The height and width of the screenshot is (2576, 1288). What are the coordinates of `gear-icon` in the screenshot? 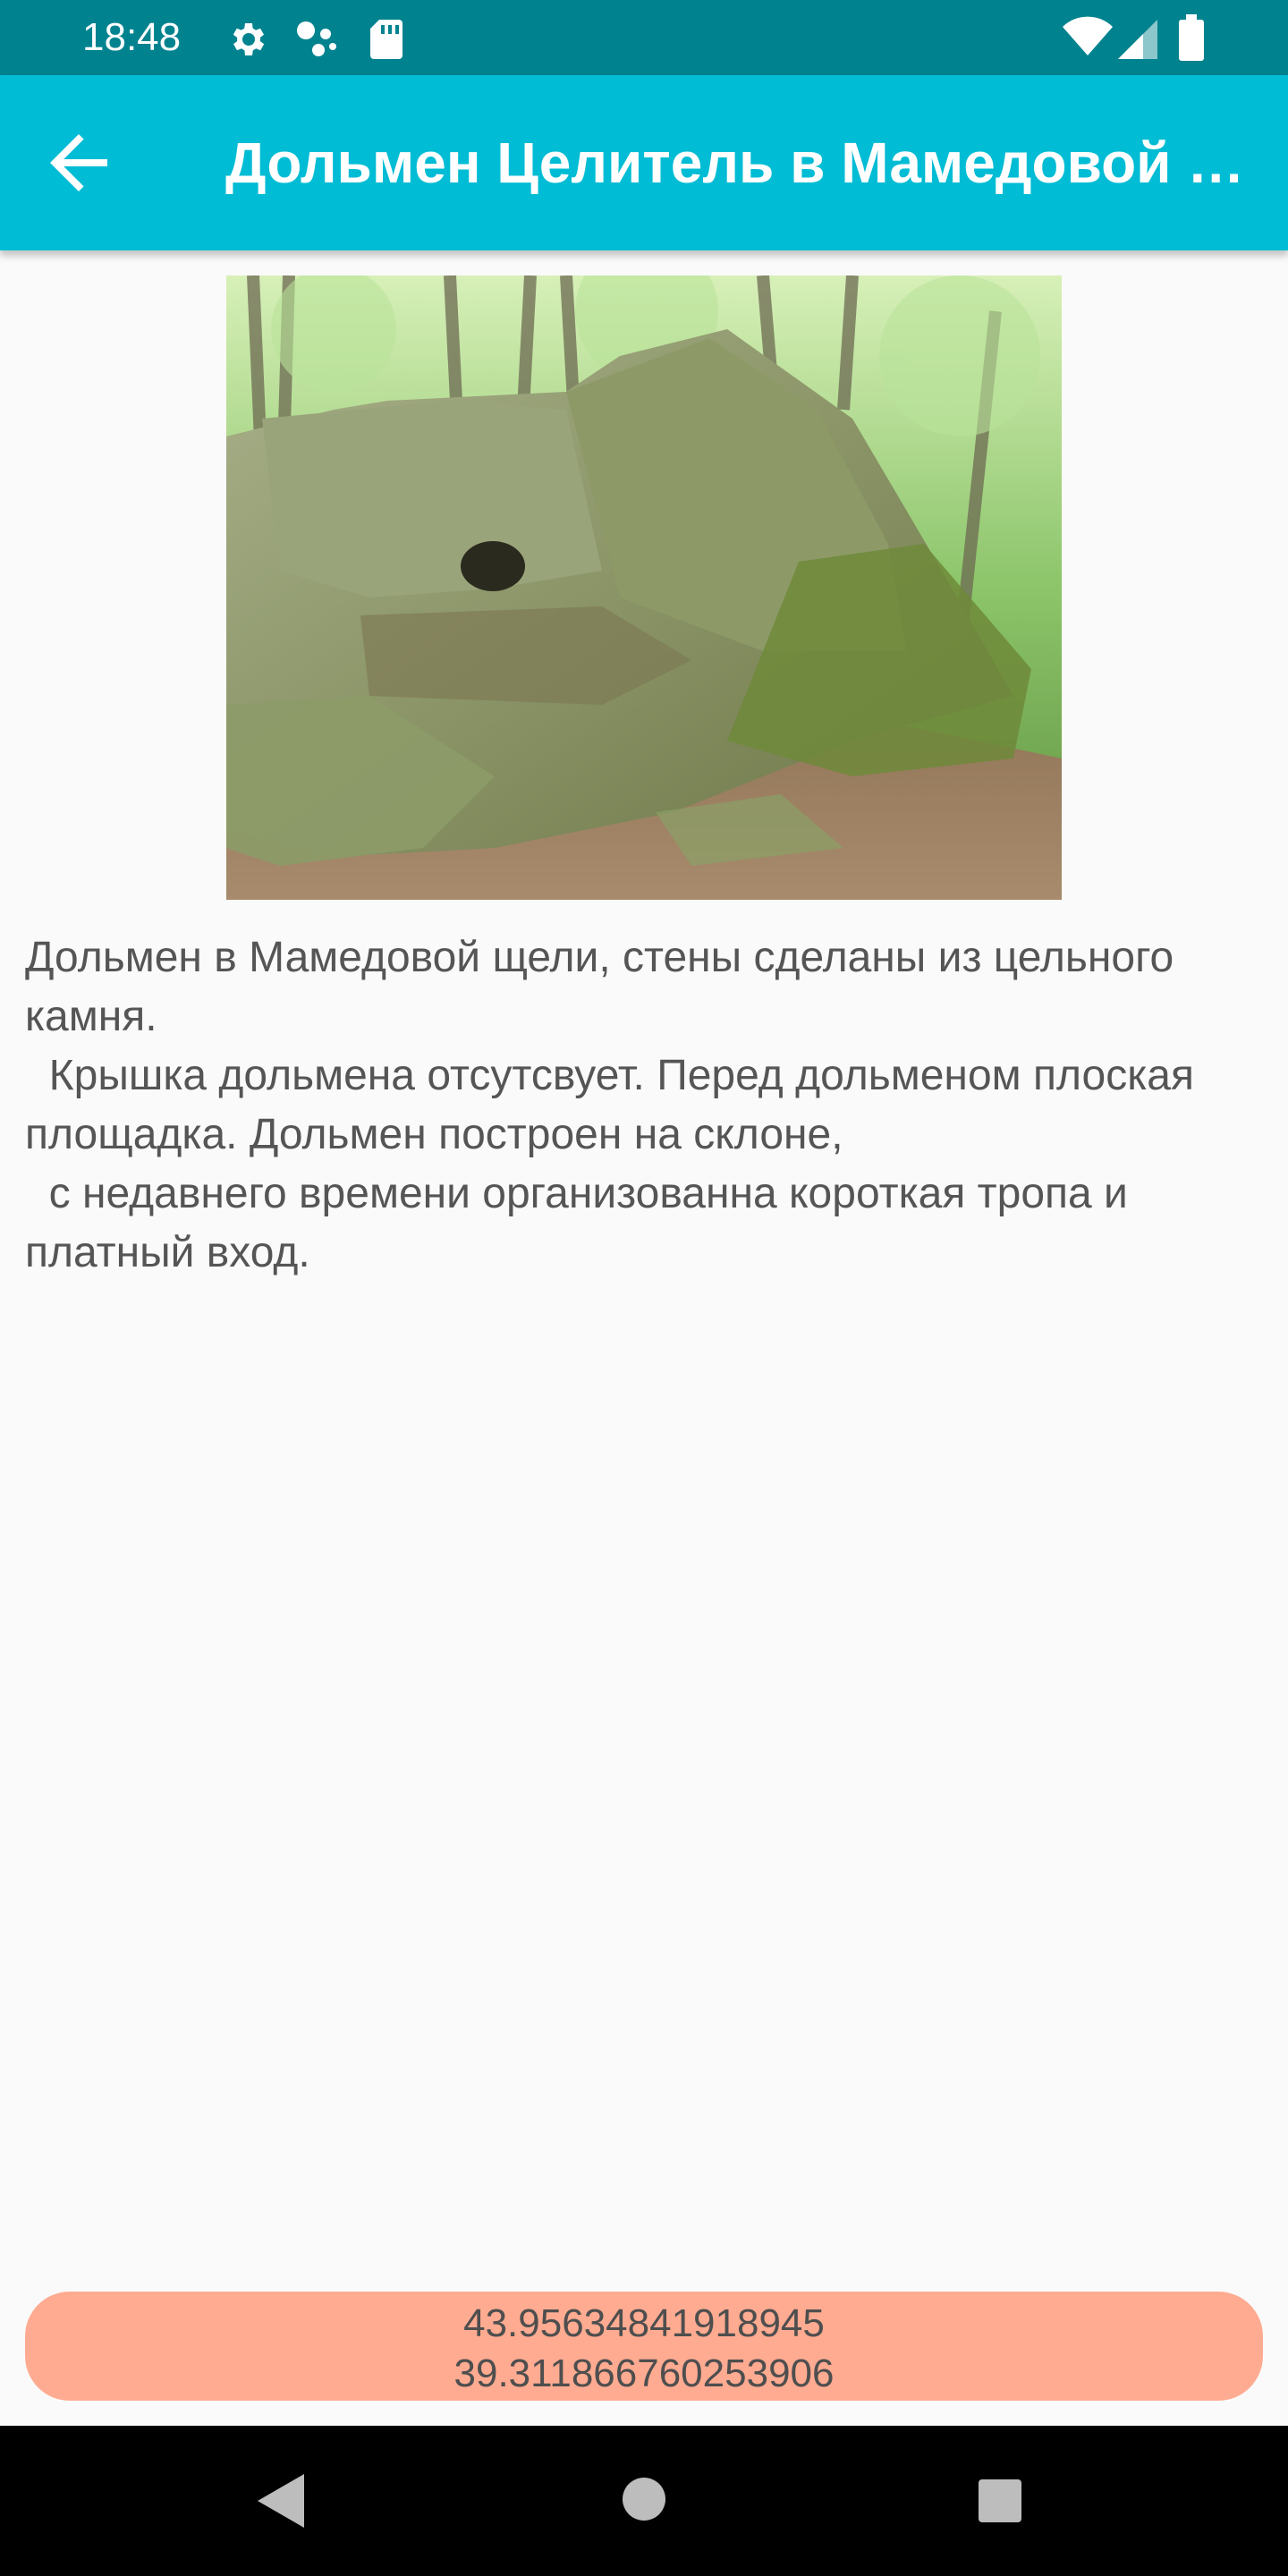 It's located at (249, 39).